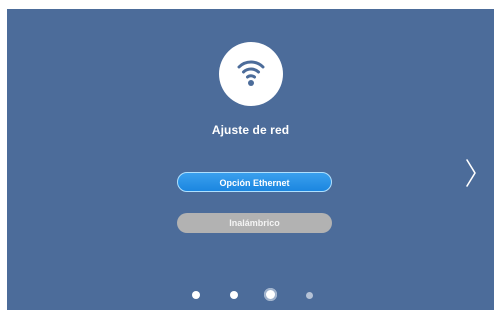  I want to click on ethernet-option-label: Opción Ethernet, so click(254, 183).